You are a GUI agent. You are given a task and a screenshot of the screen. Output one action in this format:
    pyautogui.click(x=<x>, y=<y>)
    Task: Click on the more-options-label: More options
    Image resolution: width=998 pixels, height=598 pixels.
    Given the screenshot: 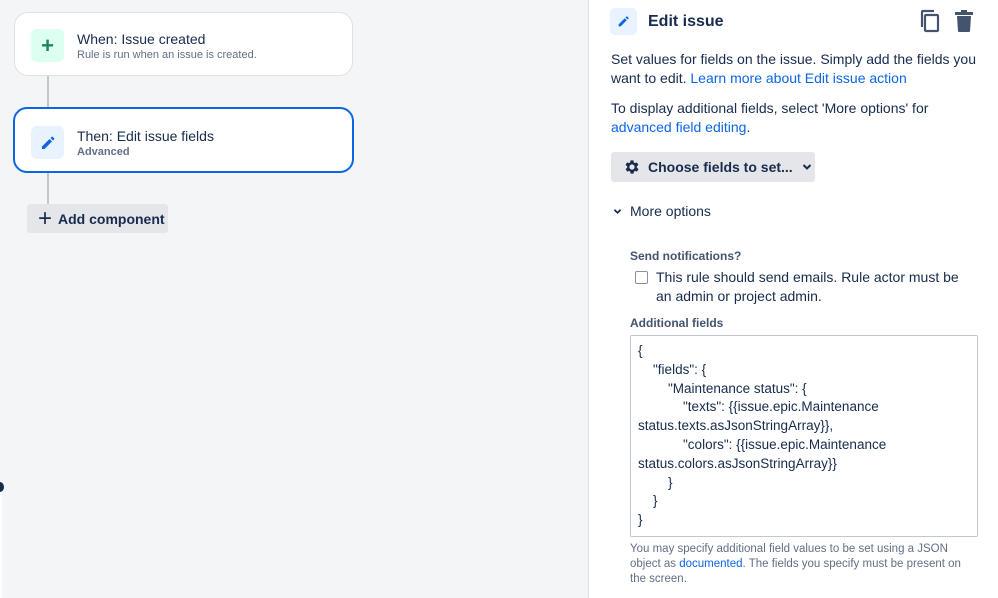 What is the action you would take?
    pyautogui.click(x=670, y=211)
    